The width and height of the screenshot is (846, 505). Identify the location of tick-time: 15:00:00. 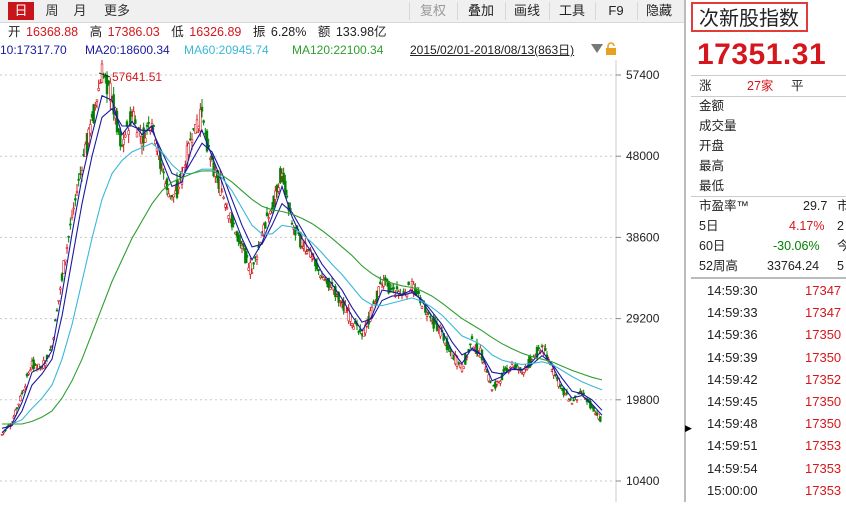
(732, 490).